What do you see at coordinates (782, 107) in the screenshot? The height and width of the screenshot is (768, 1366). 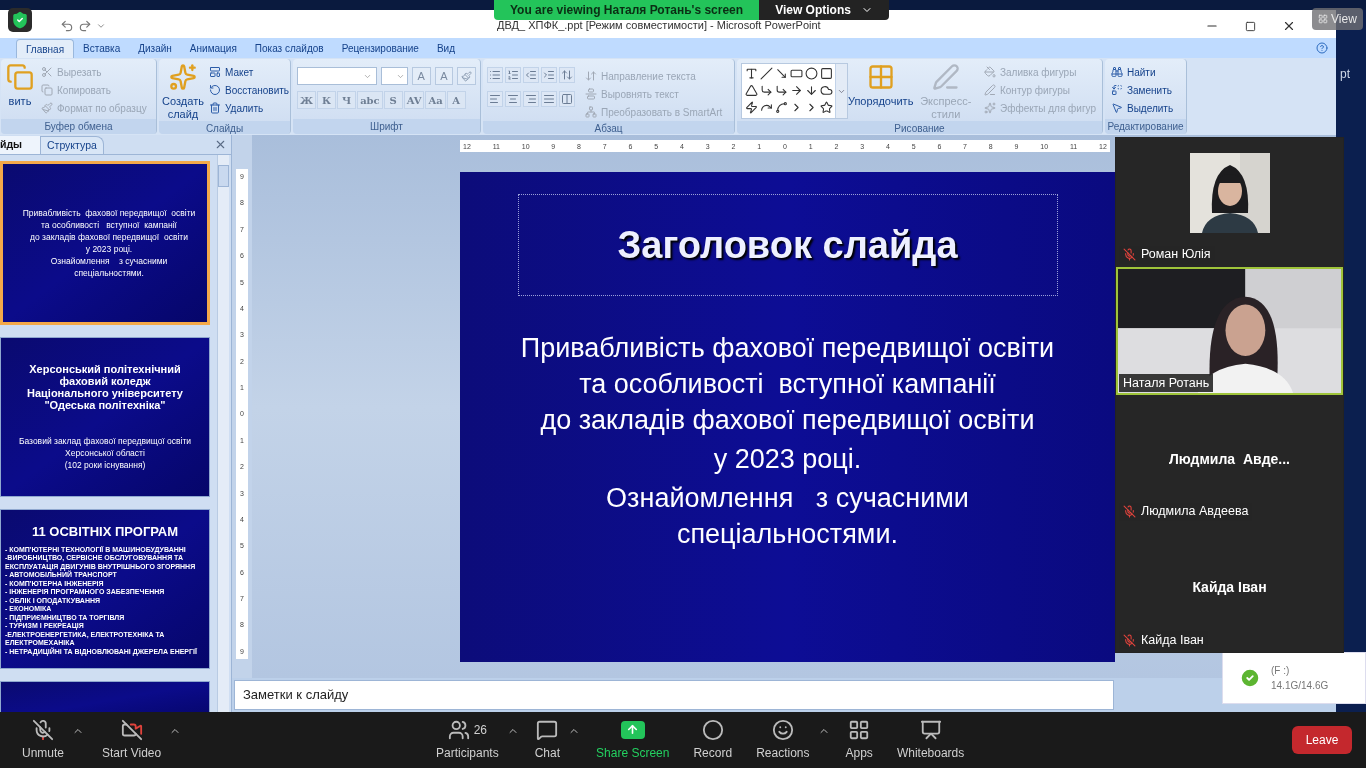 I see `arc-icon` at bounding box center [782, 107].